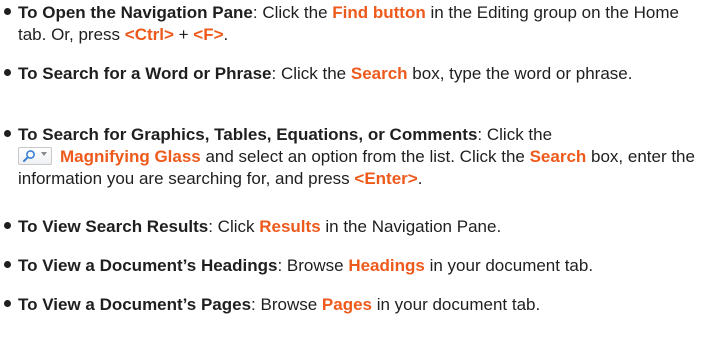  What do you see at coordinates (208, 34) in the screenshot?
I see `highlight-f-key: <F>` at bounding box center [208, 34].